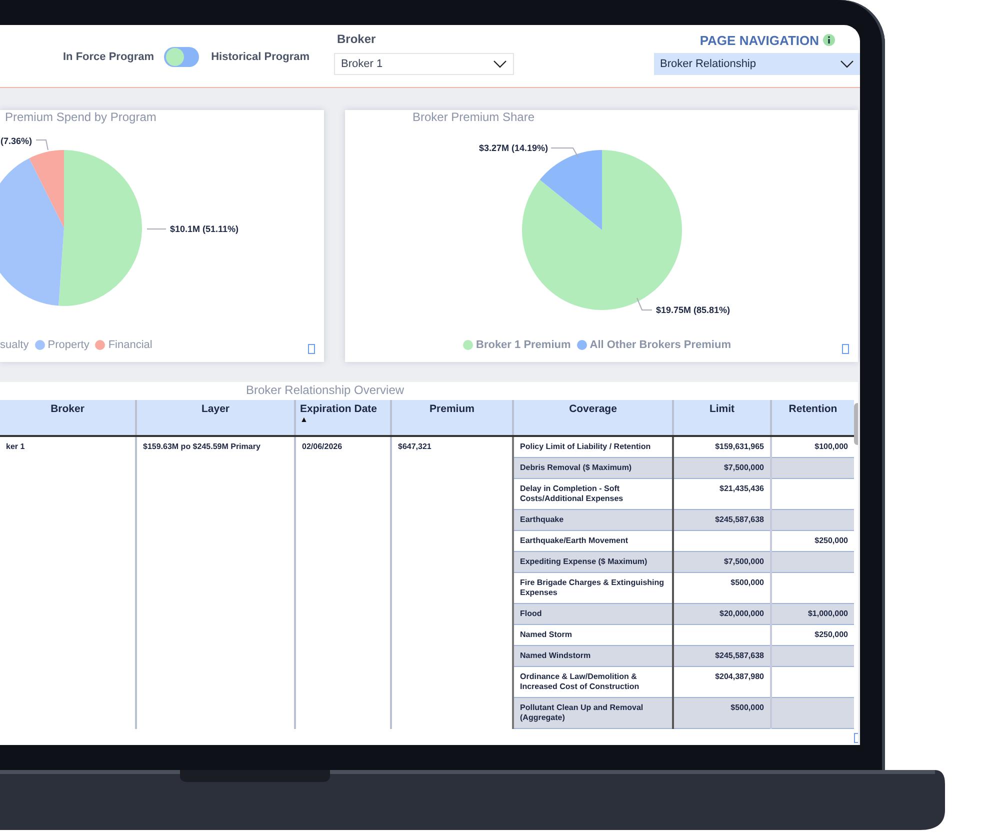 The width and height of the screenshot is (1000, 839). What do you see at coordinates (15, 446) in the screenshot?
I see `table-cell: ker 1` at bounding box center [15, 446].